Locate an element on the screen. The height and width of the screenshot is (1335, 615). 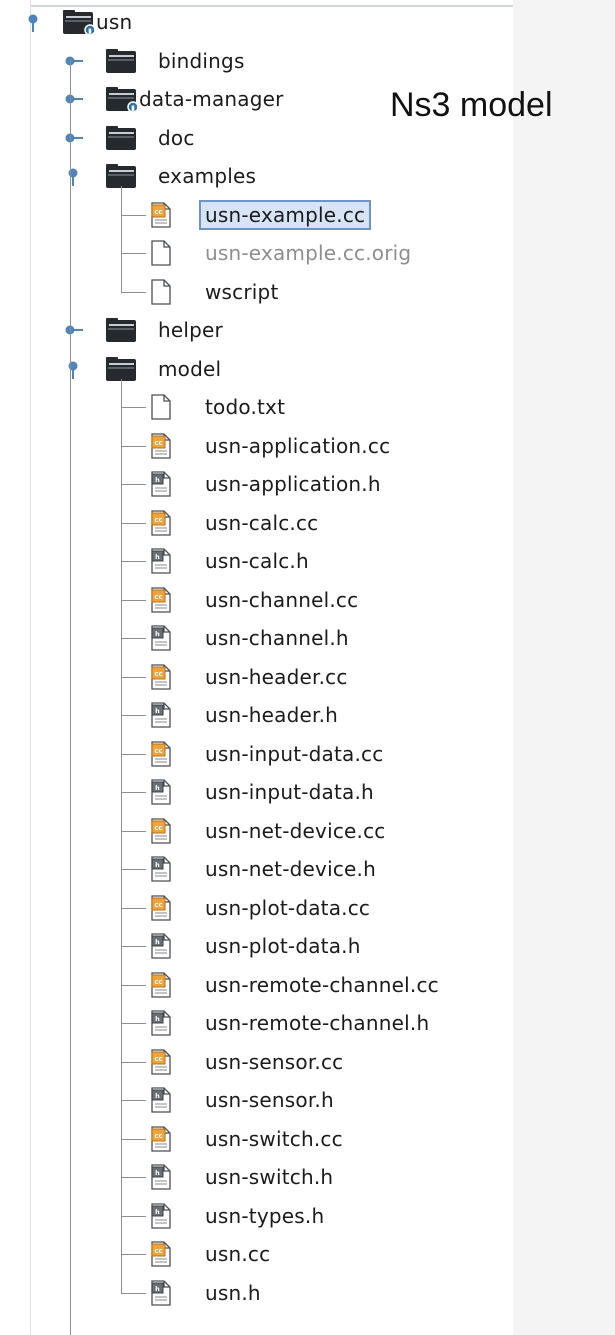
folder-examples: examples is located at coordinates (180, 176).